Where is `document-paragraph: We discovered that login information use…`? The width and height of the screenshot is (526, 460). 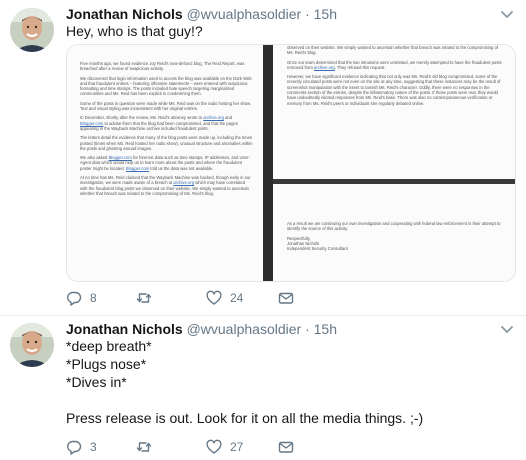
document-paragraph: We discovered that login information use… is located at coordinates (166, 86).